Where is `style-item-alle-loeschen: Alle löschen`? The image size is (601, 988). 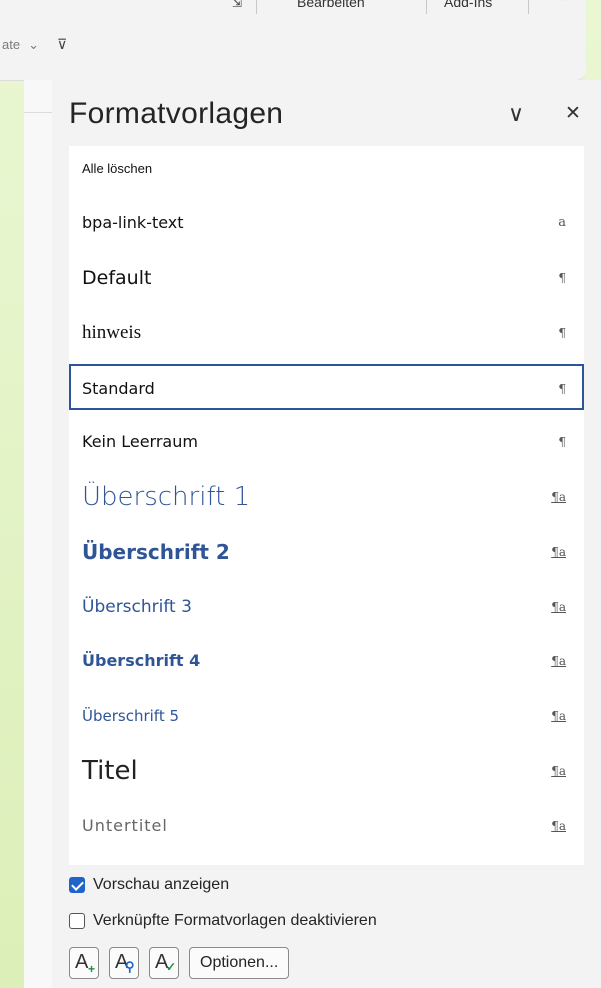 style-item-alle-loeschen: Alle löschen is located at coordinates (326, 169).